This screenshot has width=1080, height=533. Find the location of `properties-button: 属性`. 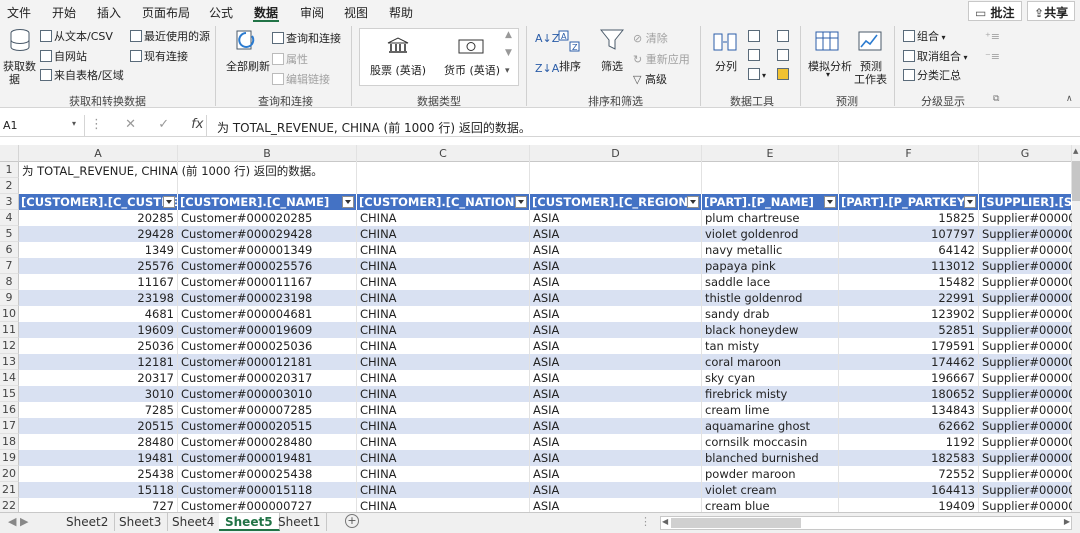

properties-button: 属性 is located at coordinates (290, 59).